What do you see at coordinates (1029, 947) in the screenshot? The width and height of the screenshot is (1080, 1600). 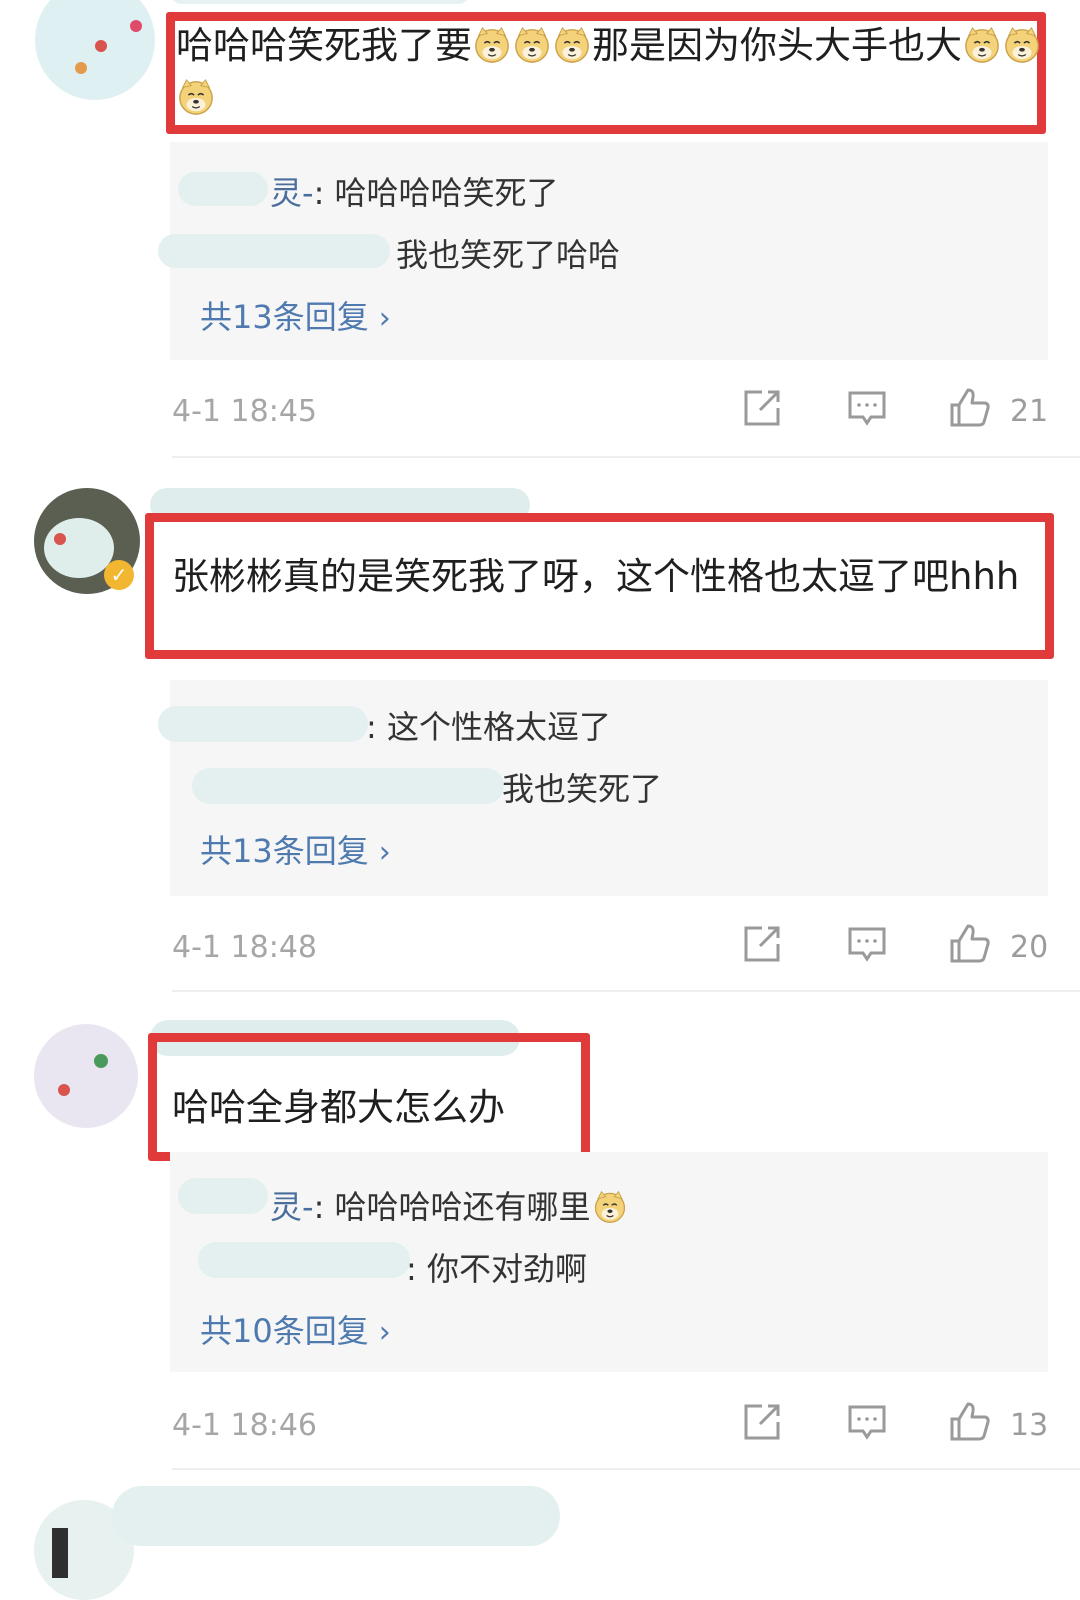 I see `like-count: 20` at bounding box center [1029, 947].